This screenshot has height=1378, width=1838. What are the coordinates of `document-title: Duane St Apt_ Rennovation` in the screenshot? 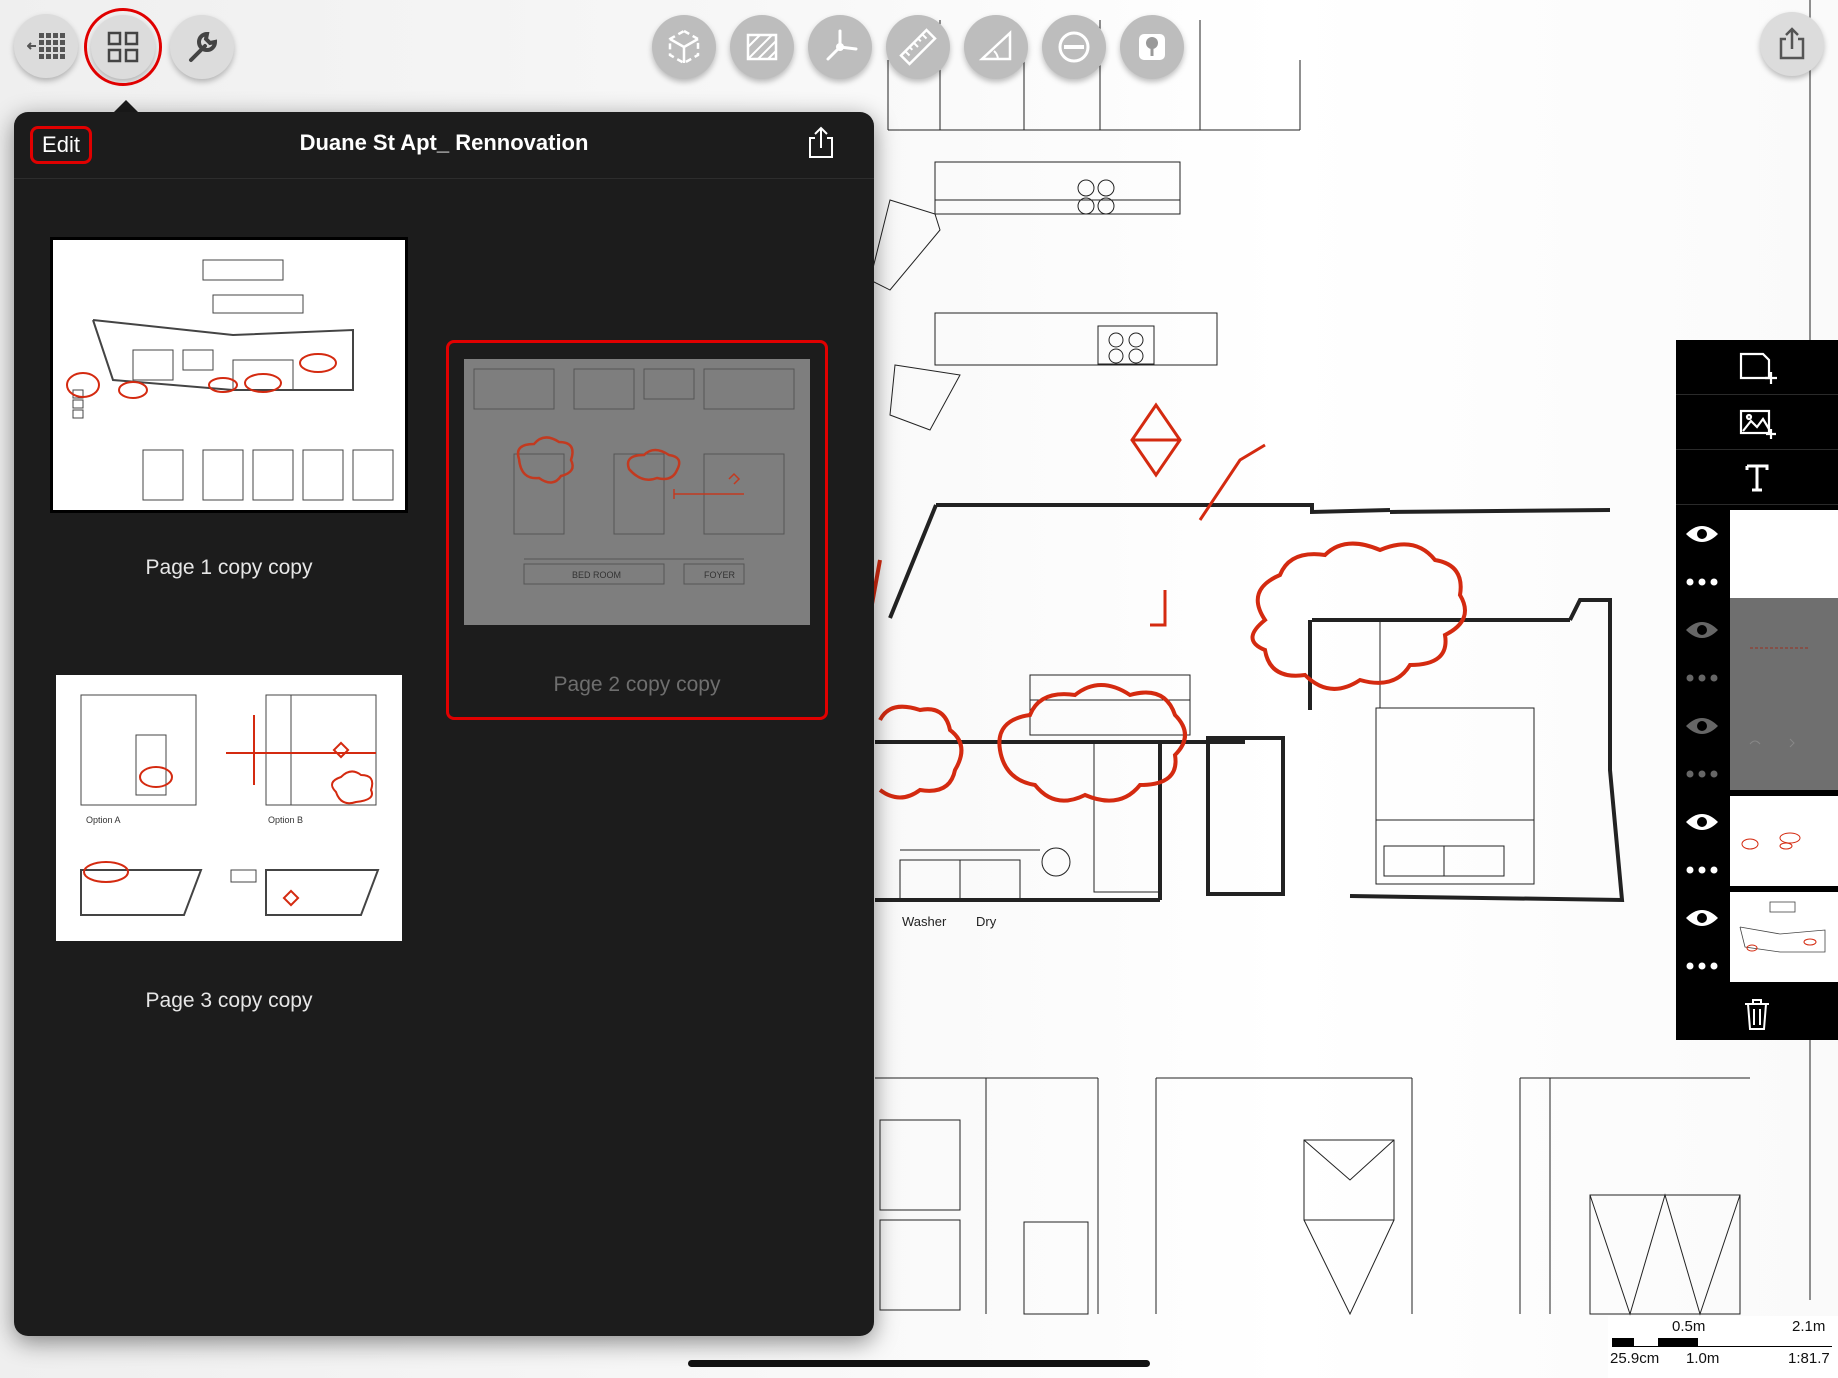 It's located at (444, 142).